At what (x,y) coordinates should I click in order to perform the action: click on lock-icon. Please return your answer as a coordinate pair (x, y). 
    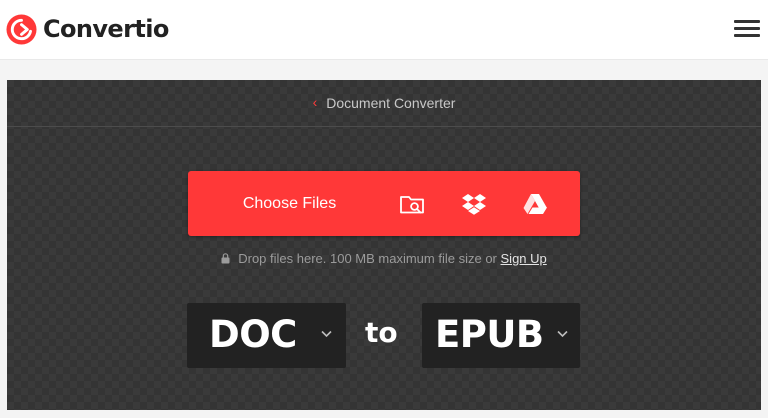
    Looking at the image, I should click on (225, 258).